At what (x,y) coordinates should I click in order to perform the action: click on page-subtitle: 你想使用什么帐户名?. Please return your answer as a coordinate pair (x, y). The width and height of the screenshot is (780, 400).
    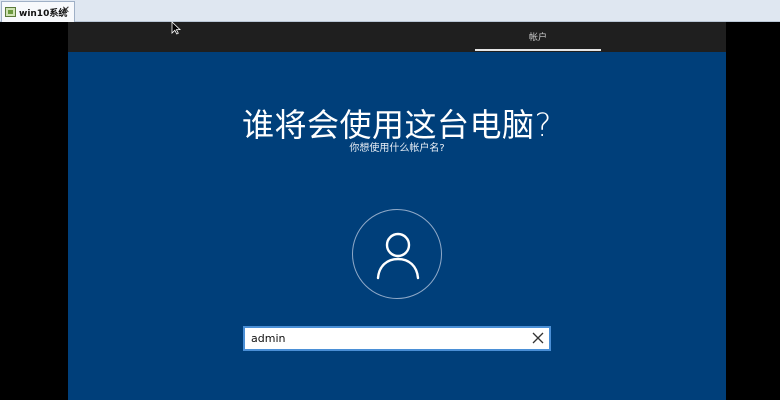
    Looking at the image, I should click on (397, 148).